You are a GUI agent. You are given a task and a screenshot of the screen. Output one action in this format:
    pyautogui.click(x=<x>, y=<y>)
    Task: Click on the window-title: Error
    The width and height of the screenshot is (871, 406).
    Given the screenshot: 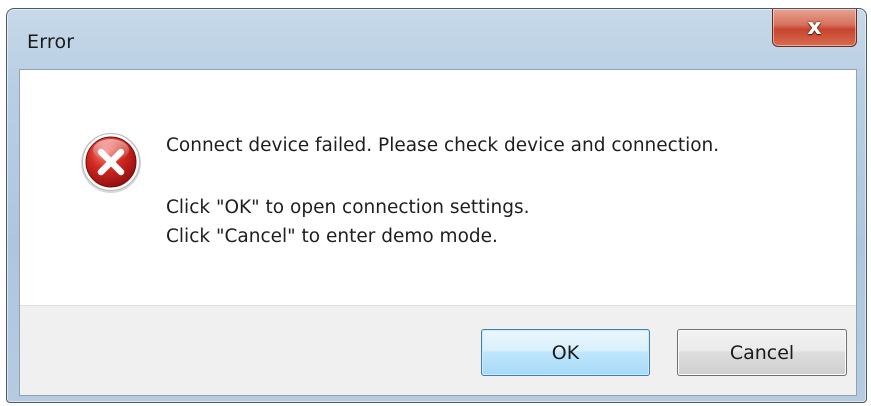 What is the action you would take?
    pyautogui.click(x=51, y=42)
    